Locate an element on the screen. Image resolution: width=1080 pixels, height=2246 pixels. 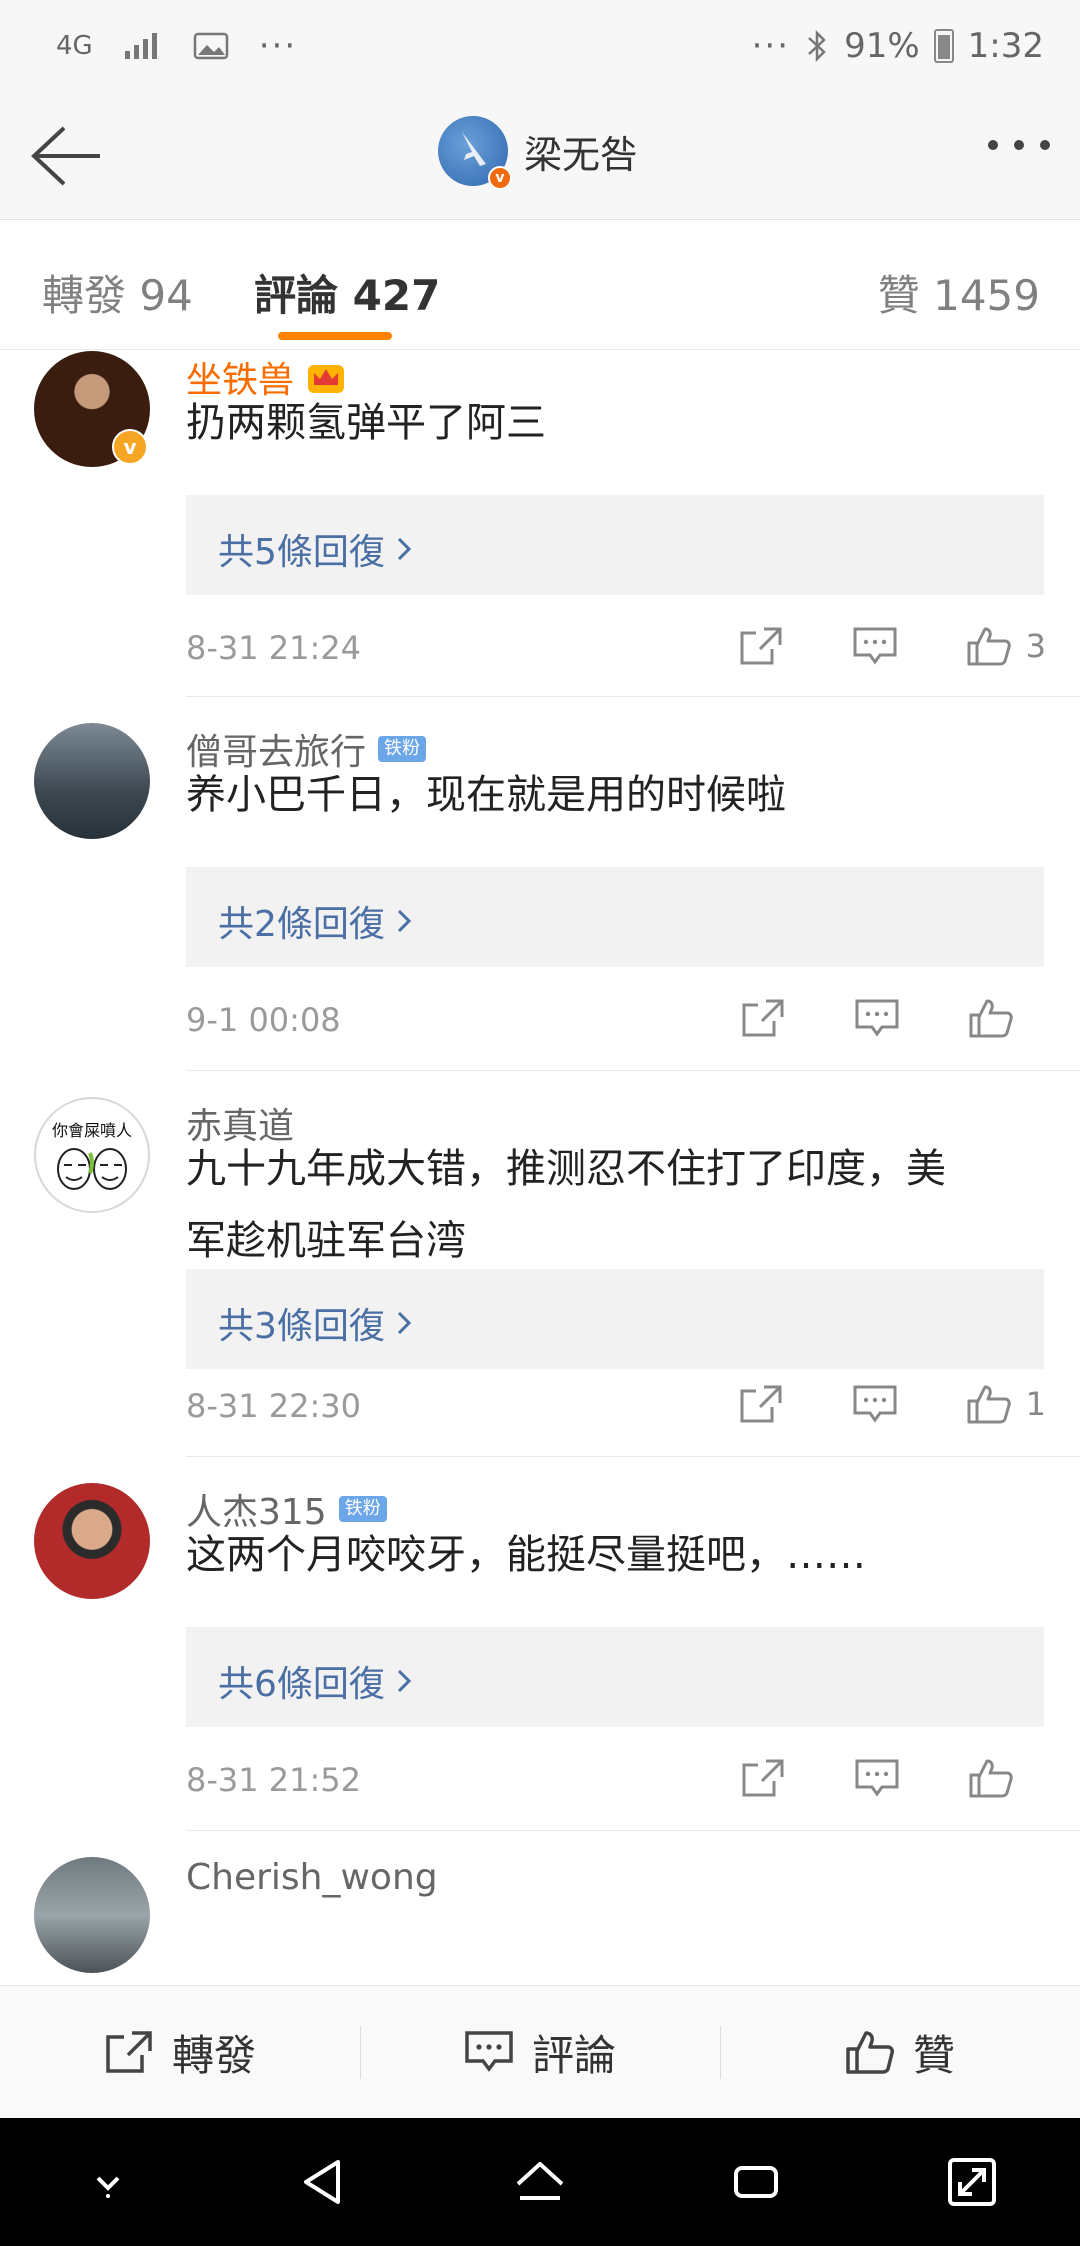
more-menu-icon is located at coordinates (1019, 145).